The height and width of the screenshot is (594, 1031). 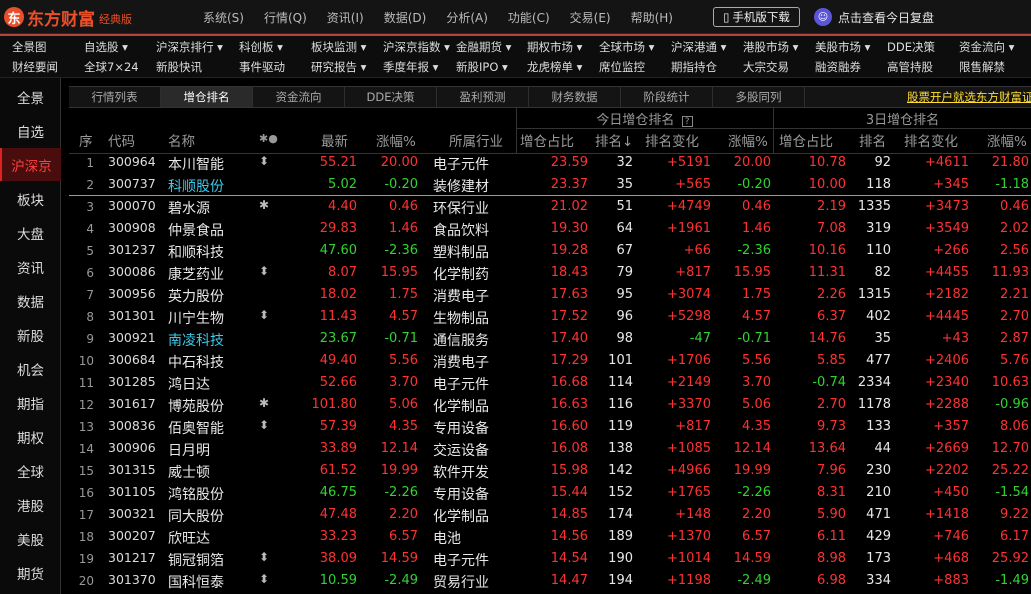 What do you see at coordinates (483, 47) in the screenshot?
I see `qm-futures: 金融期货 ▾` at bounding box center [483, 47].